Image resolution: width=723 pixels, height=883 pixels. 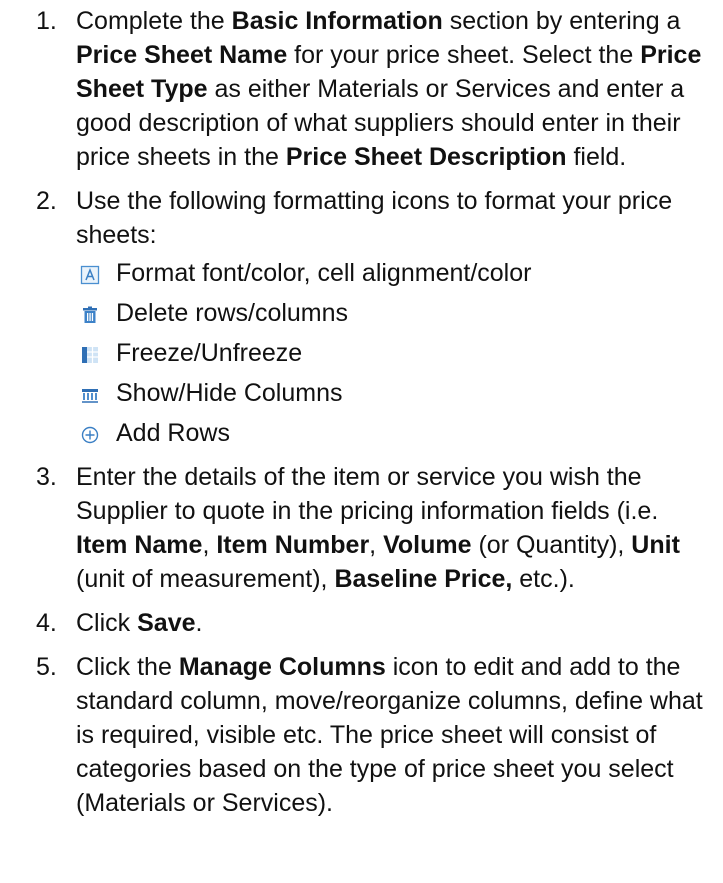 I want to click on bold-term: Price Sheet Description, so click(x=426, y=157).